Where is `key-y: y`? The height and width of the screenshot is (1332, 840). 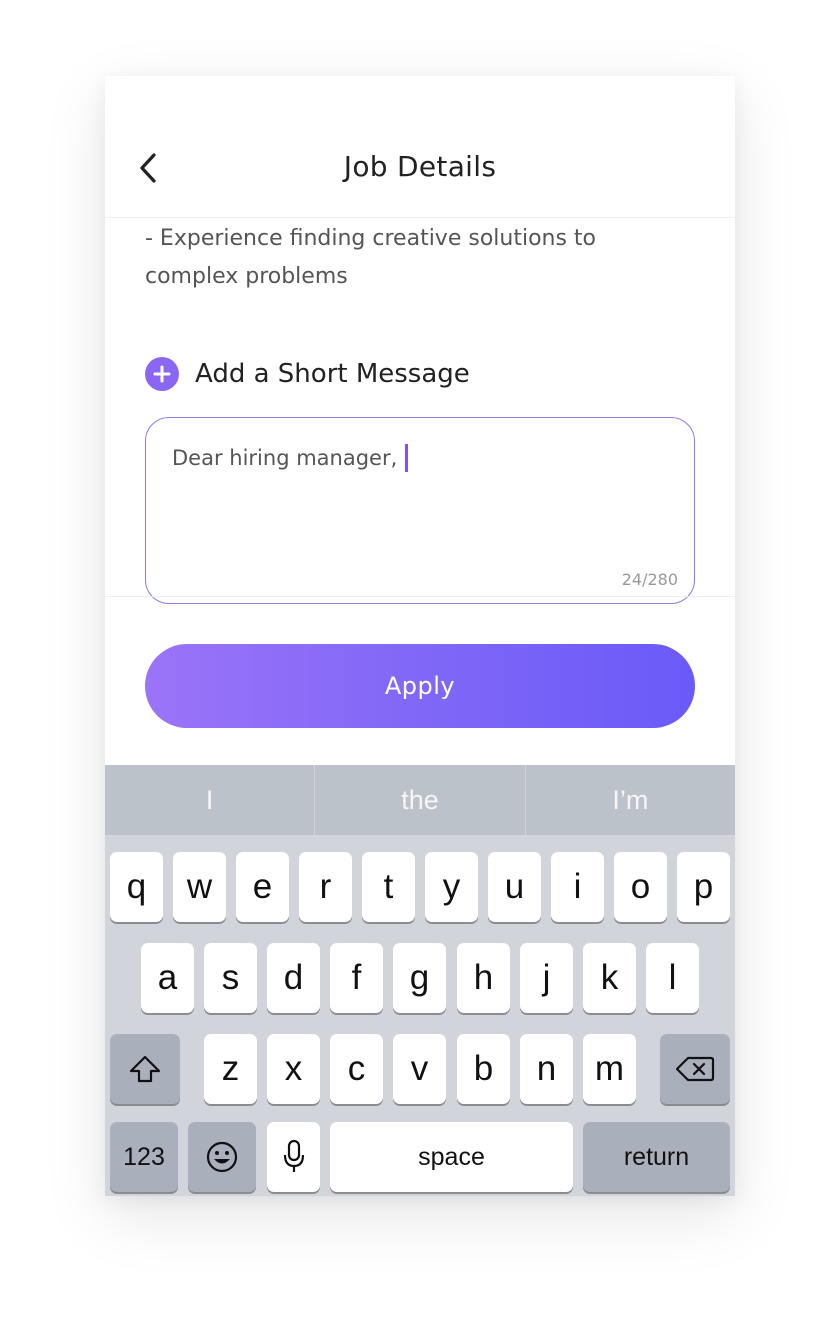
key-y: y is located at coordinates (451, 887).